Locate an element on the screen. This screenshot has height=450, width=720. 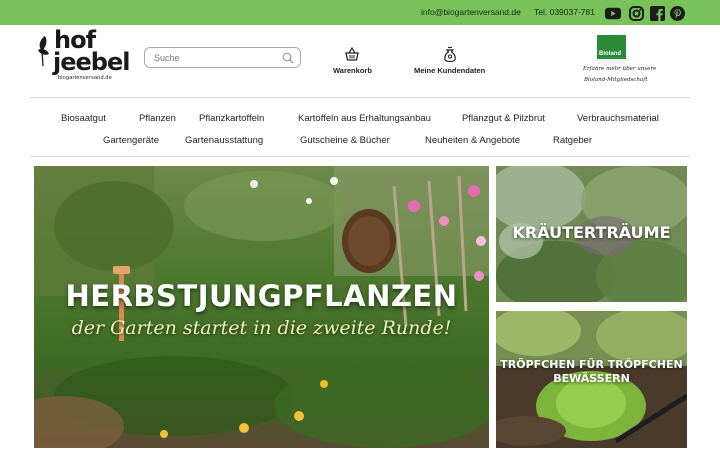
nav-pflanzgut-pilzbrut: Pflanzgut & Pilzbrut is located at coordinates (503, 118).